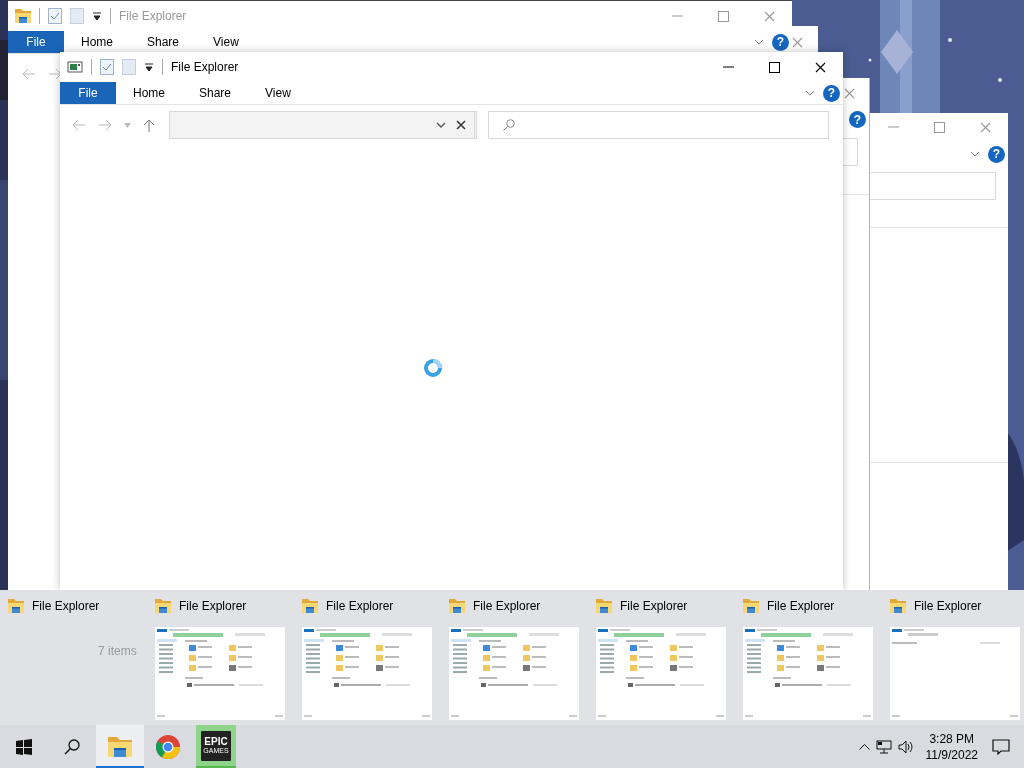 This screenshot has height=768, width=1024. Describe the element at coordinates (127, 125) in the screenshot. I see `recent-locations-icon` at that location.